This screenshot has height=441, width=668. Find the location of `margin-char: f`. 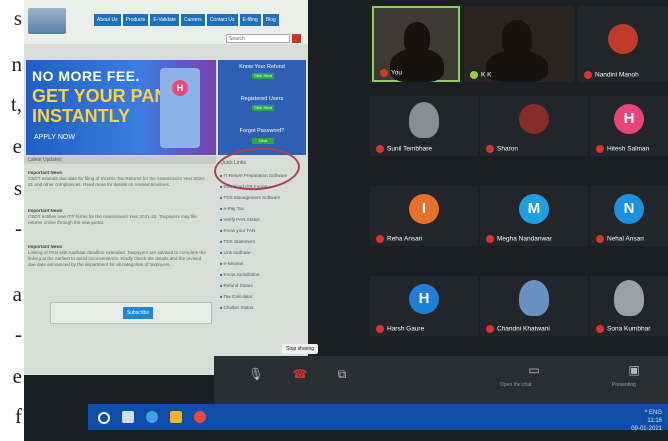

margin-char: f is located at coordinates (18, 416).